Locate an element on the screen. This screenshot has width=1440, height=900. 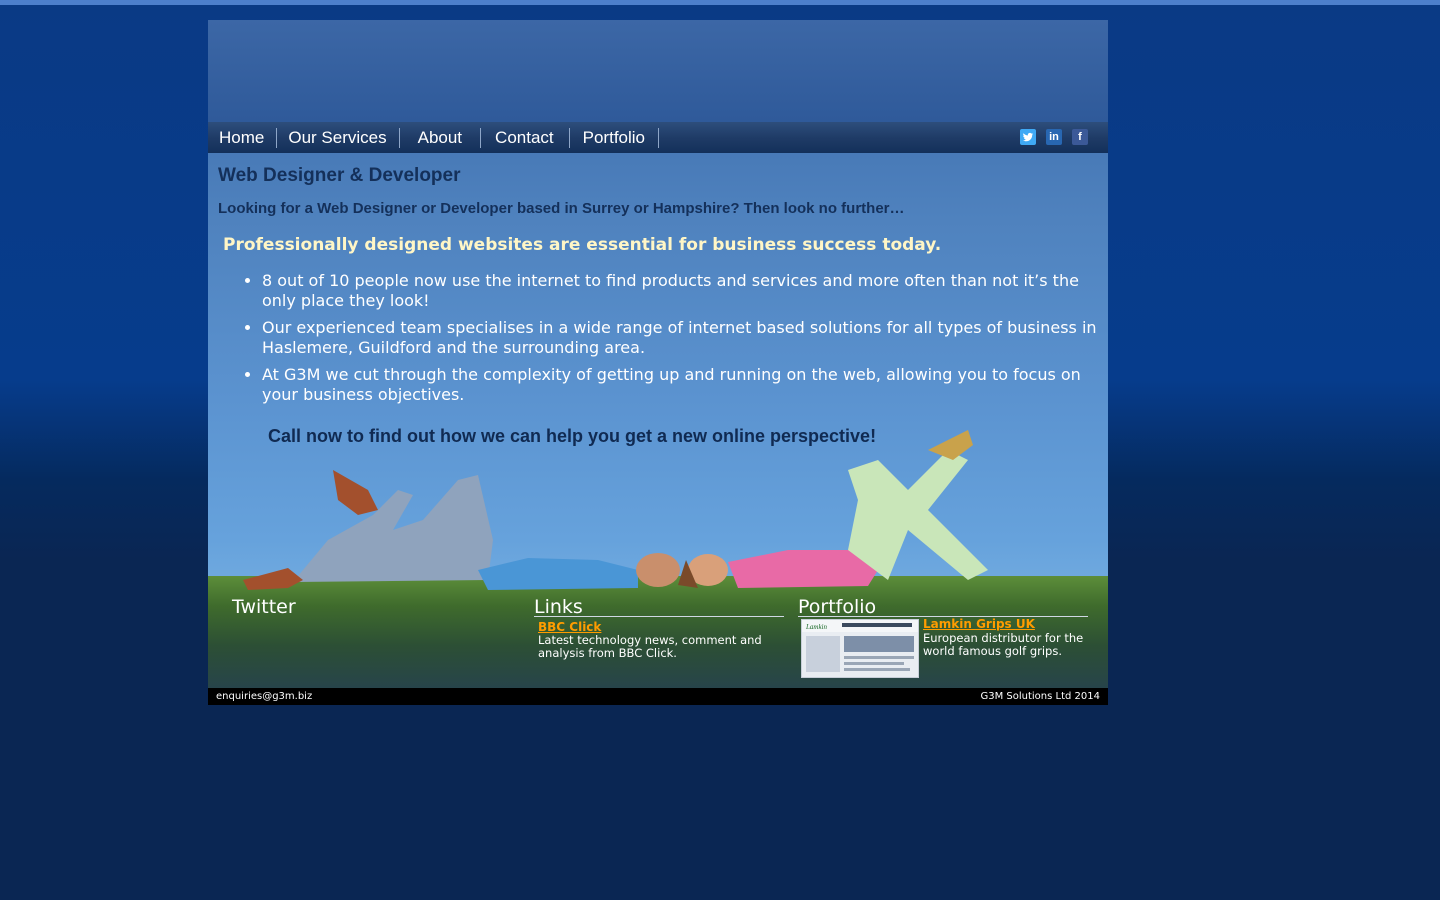
nav-contact: Contact is located at coordinates (525, 137).